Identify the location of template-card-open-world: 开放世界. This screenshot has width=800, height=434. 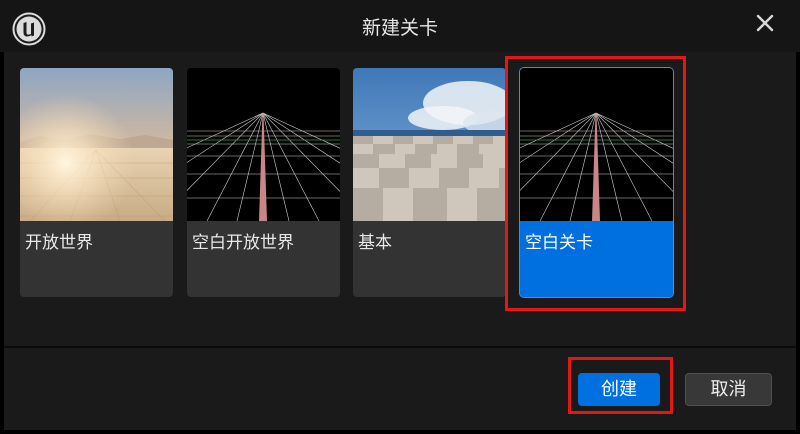
(96, 182).